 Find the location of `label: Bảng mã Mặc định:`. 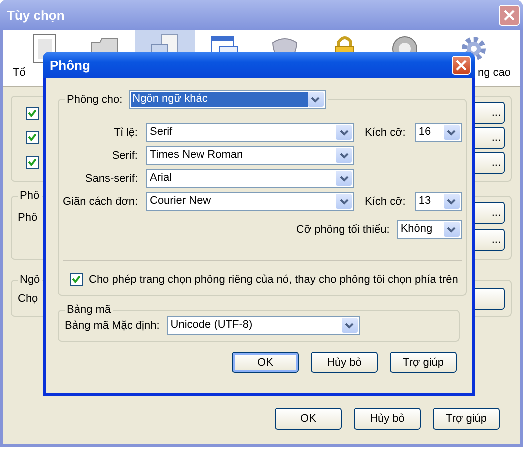

label: Bảng mã Mặc định: is located at coordinates (112, 326).